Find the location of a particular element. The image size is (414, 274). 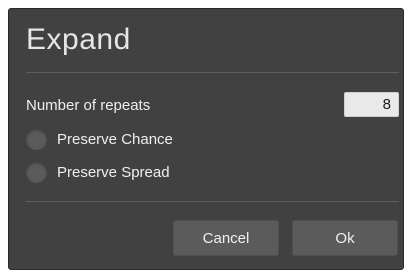

preserve-spread-option: Preserve Spread is located at coordinates (98, 172).